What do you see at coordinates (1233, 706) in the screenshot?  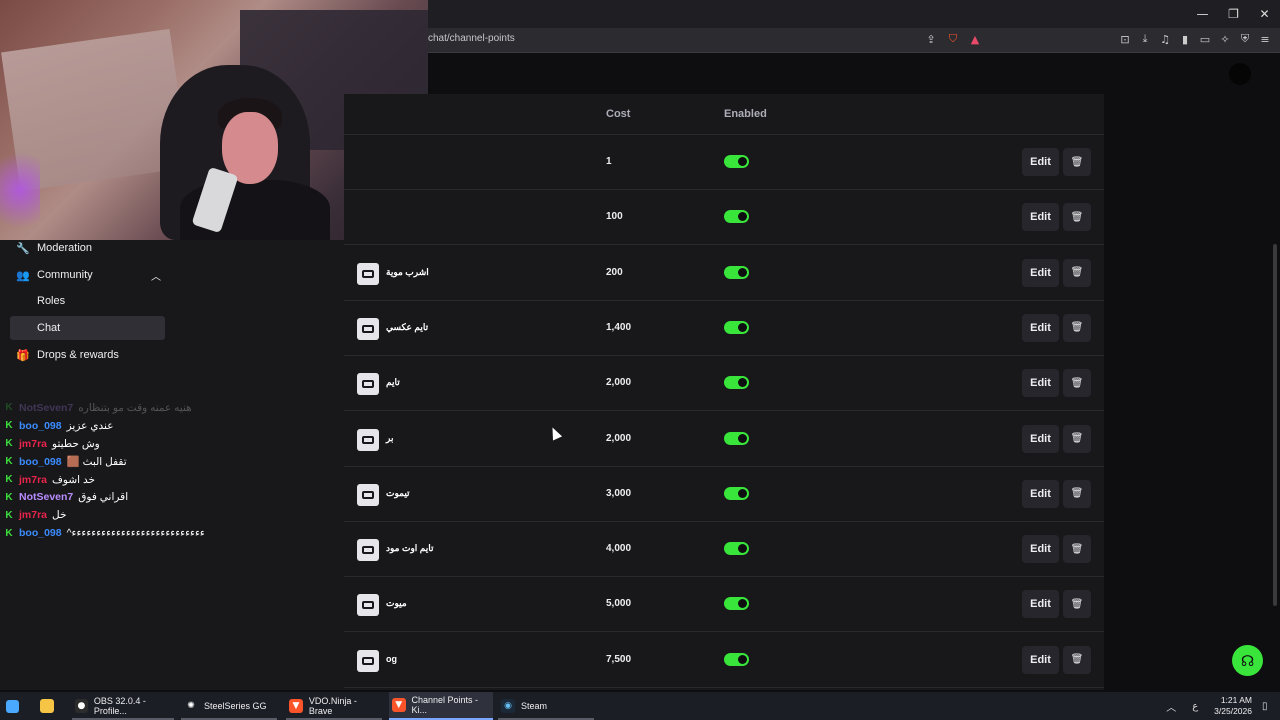 I see `system-clock: 1:21 AM 3/25/2026` at bounding box center [1233, 706].